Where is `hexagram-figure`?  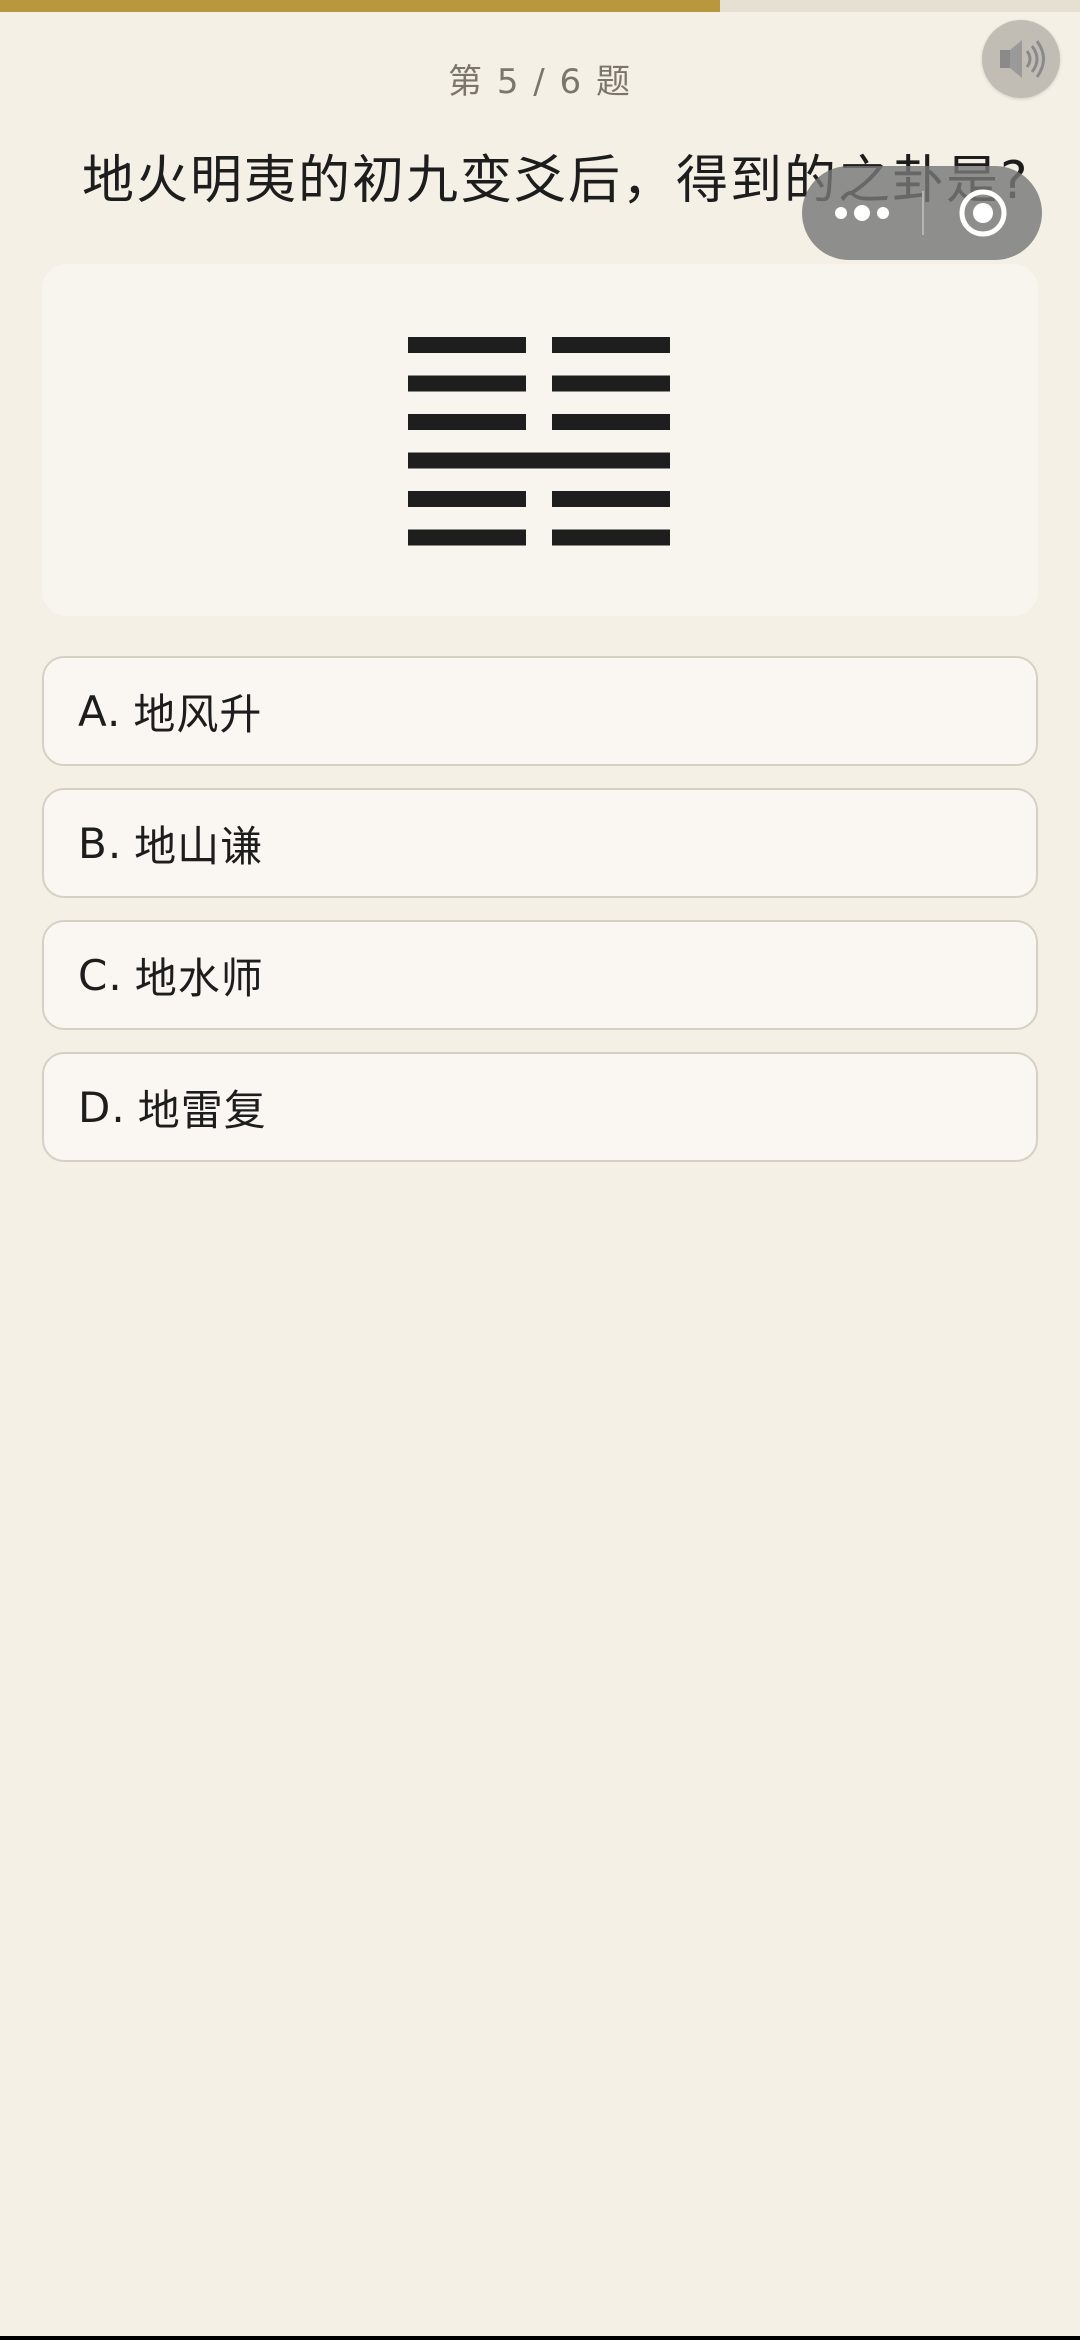
hexagram-figure is located at coordinates (539, 441).